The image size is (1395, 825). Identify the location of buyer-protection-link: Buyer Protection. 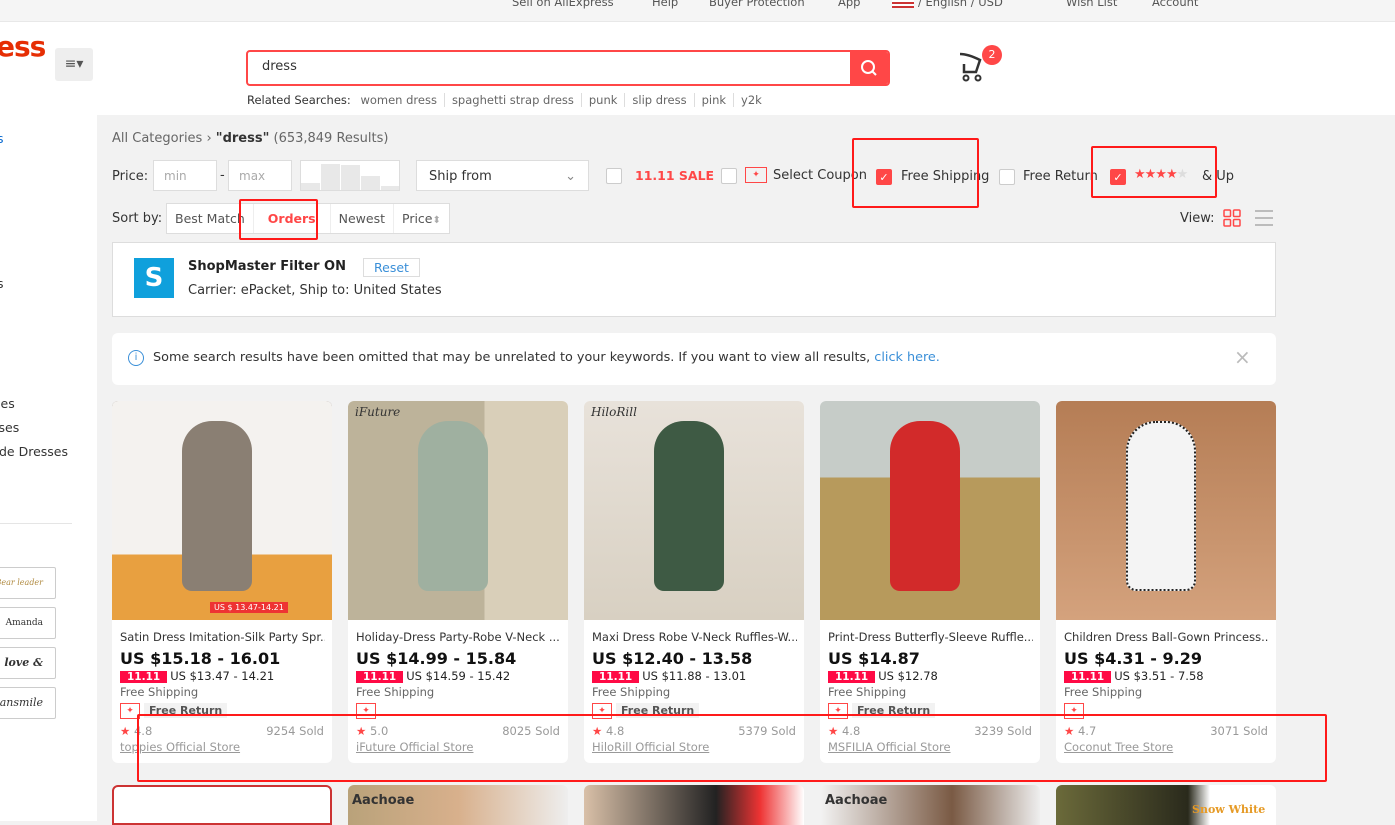
(757, 4).